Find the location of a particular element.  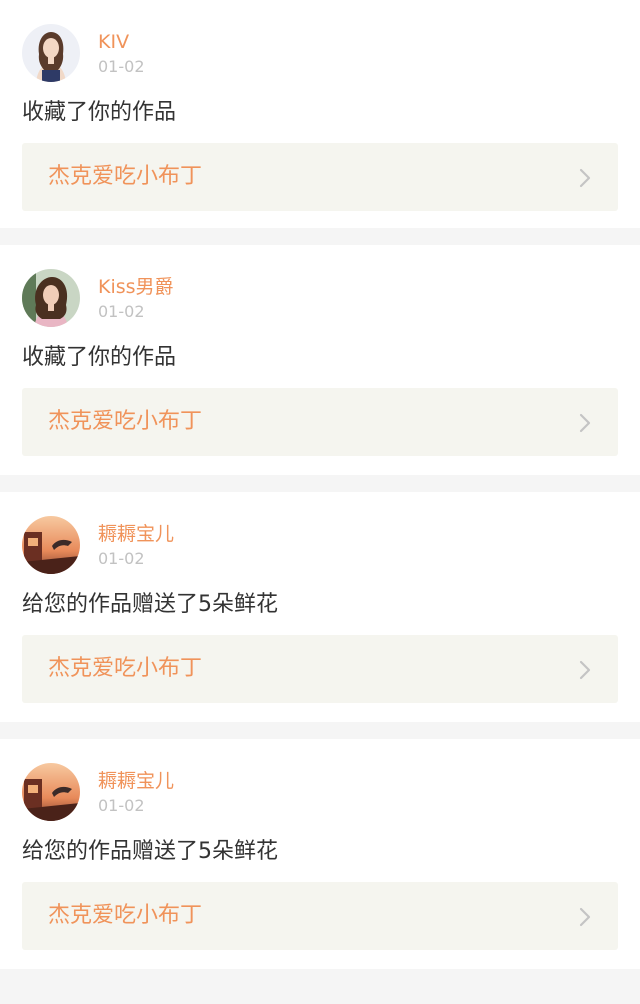

girl-portrait-avatar-icon is located at coordinates (51, 298).